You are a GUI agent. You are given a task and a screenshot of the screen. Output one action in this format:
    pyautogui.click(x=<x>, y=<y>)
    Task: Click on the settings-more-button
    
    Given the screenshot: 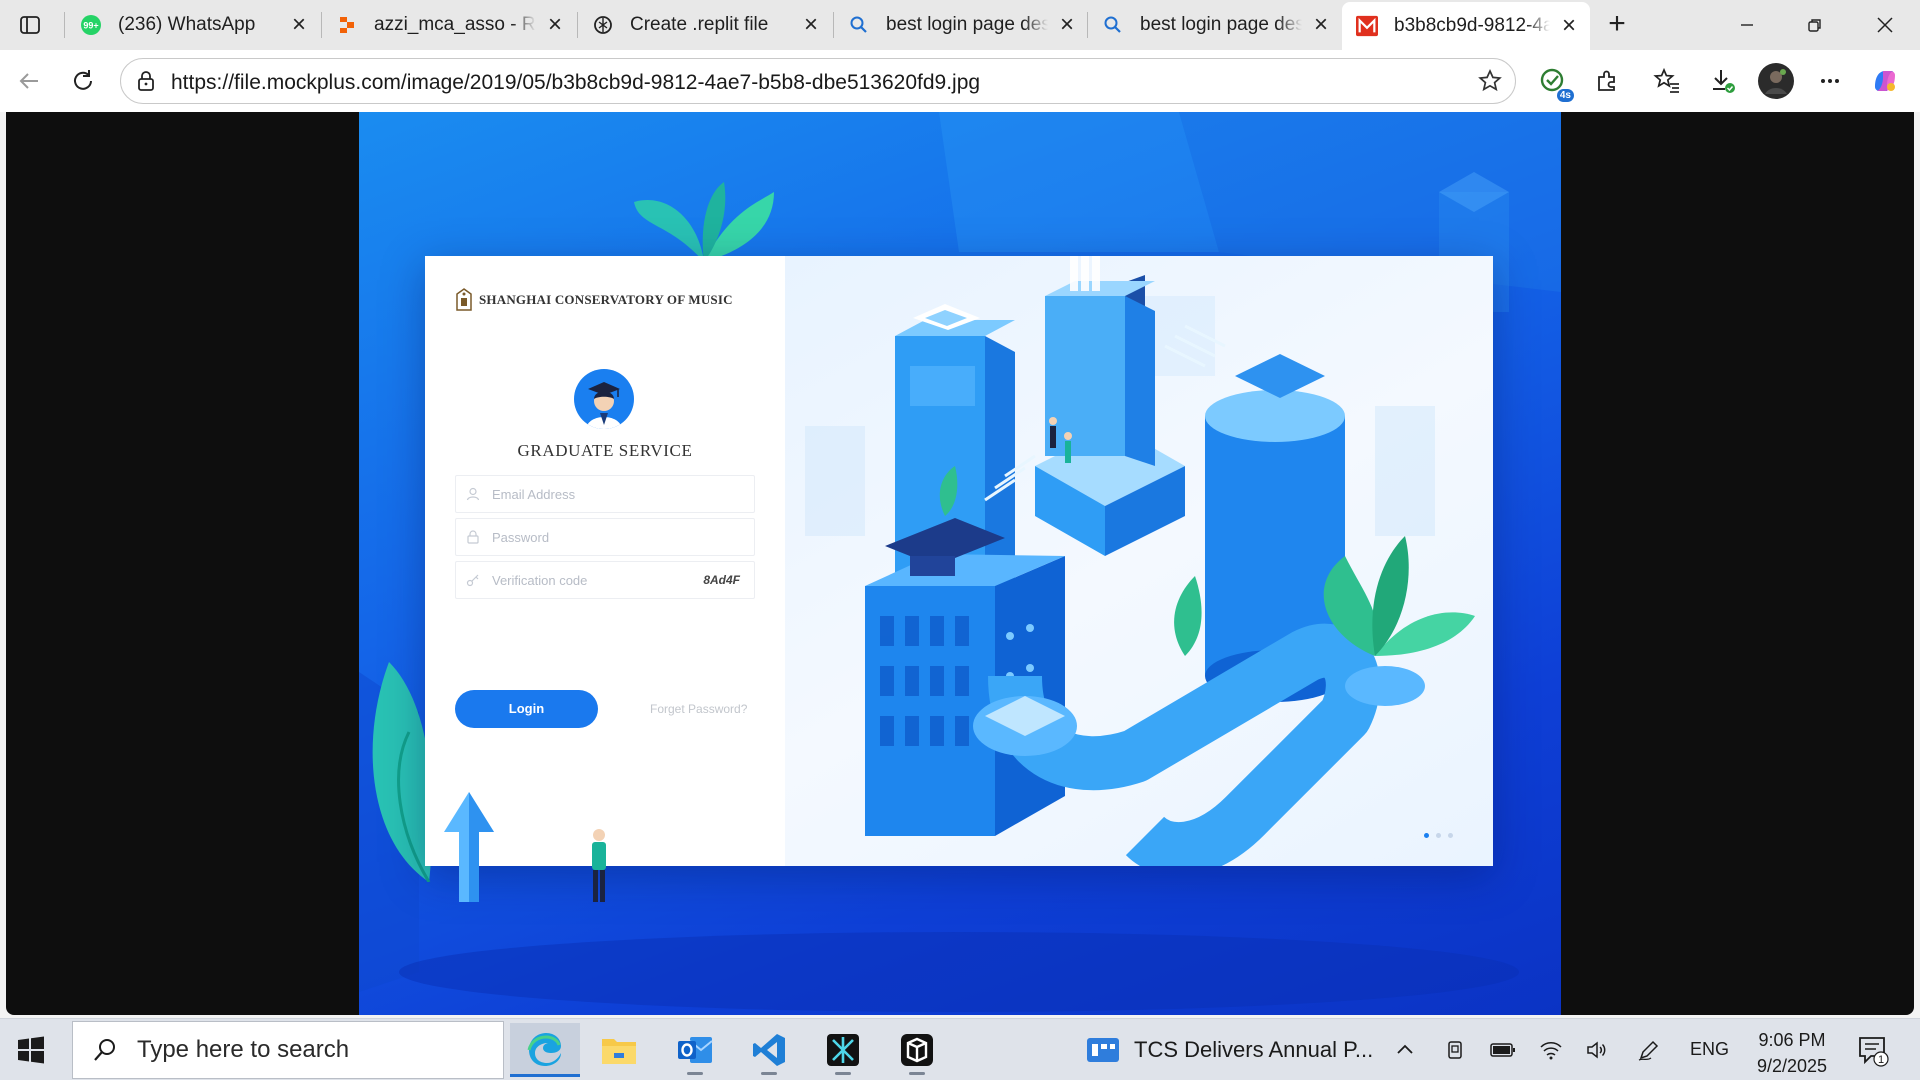 What is the action you would take?
    pyautogui.click(x=1830, y=81)
    